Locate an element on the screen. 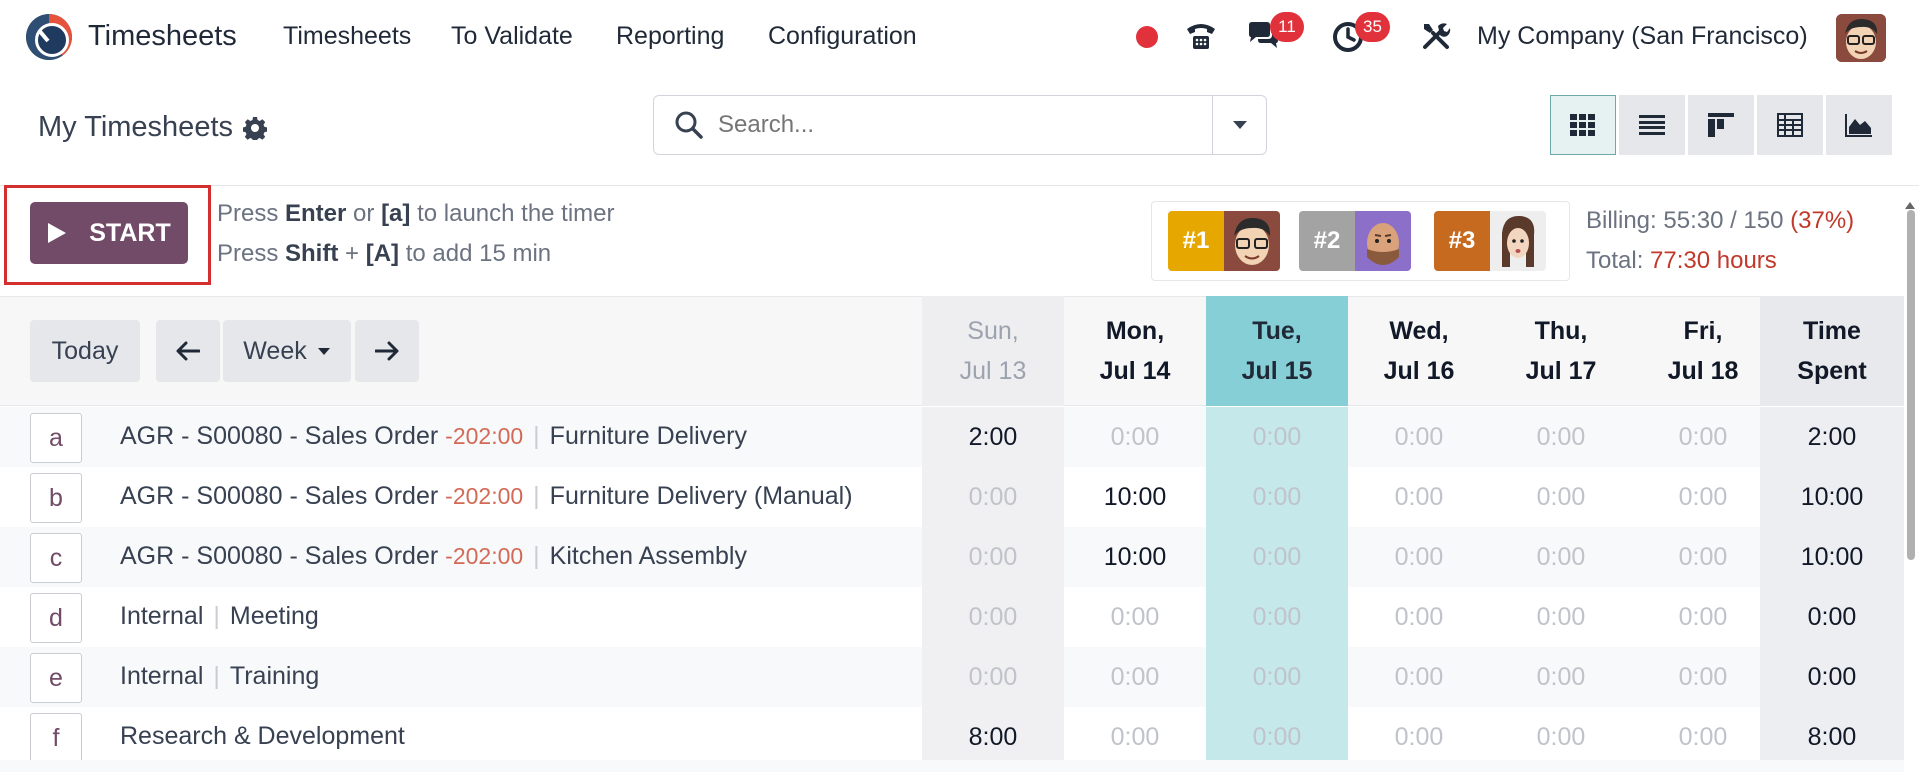 The image size is (1919, 772). arrow-left-icon is located at coordinates (188, 351).